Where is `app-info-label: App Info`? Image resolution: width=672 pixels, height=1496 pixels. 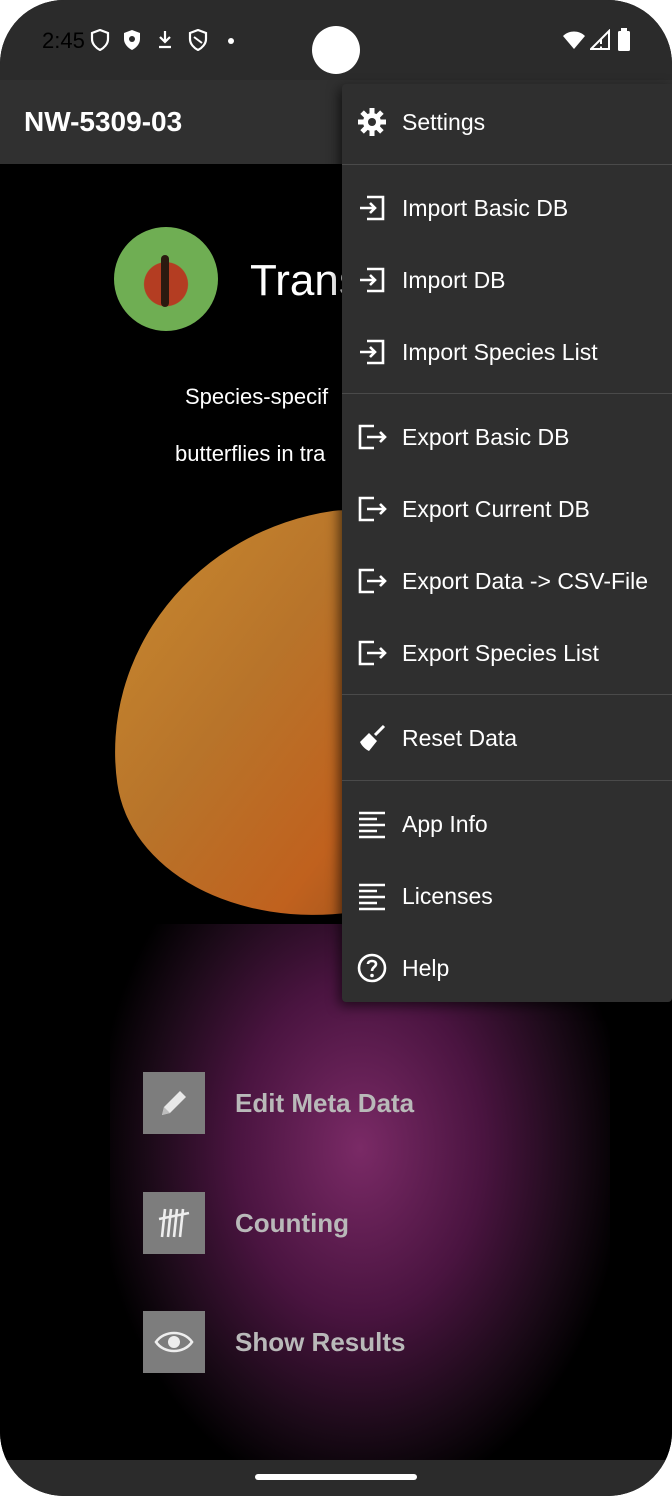
app-info-label: App Info is located at coordinates (445, 823).